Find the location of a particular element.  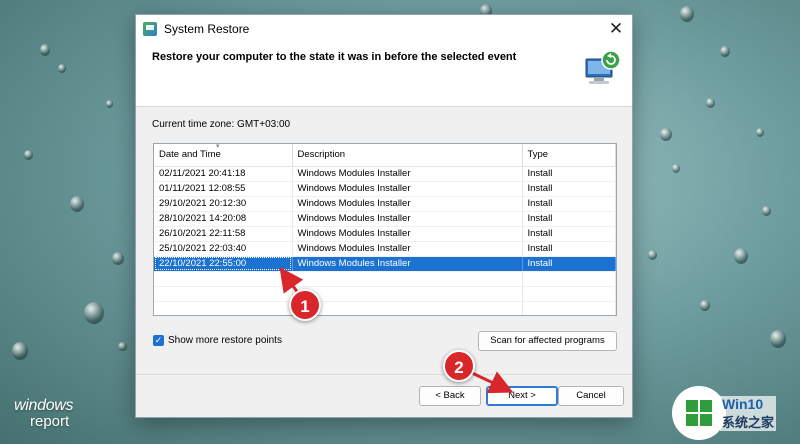

windows-report-watermark: windows report is located at coordinates (44, 413).